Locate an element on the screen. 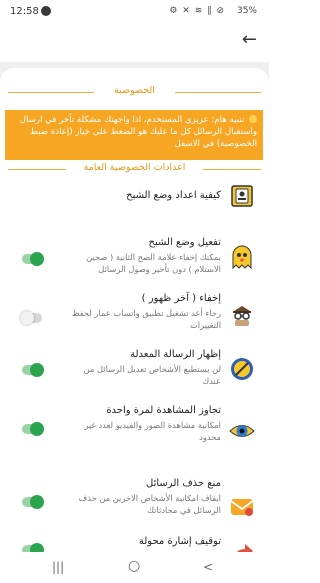 The height and width of the screenshot is (583, 320). row-title: كيفية اعداد وضع الشبح is located at coordinates (173, 195).